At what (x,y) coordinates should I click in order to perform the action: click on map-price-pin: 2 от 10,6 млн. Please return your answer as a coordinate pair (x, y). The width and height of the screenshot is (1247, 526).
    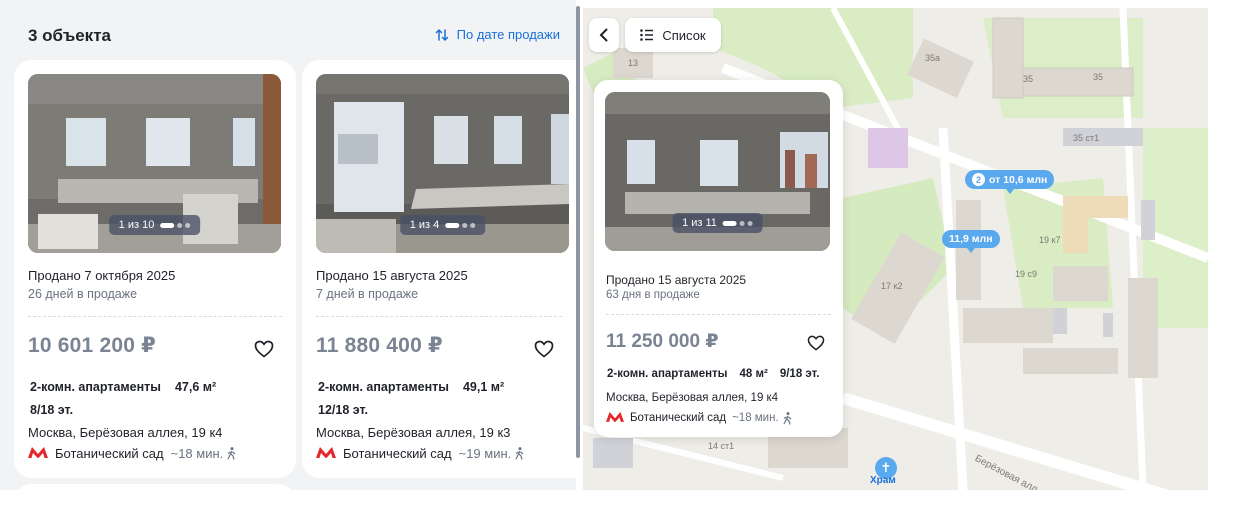
    Looking at the image, I should click on (1010, 179).